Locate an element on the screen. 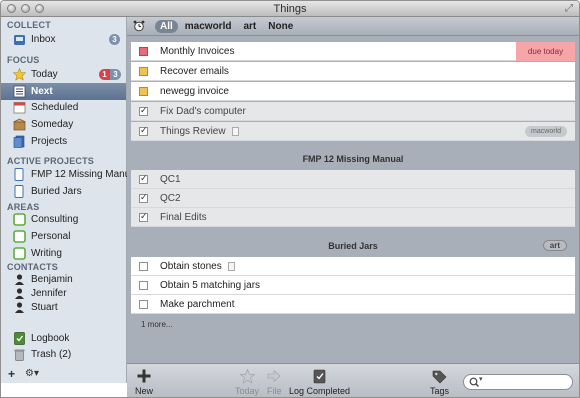 The height and width of the screenshot is (398, 580). sidebar-item-label: Buried Jars is located at coordinates (56, 191).